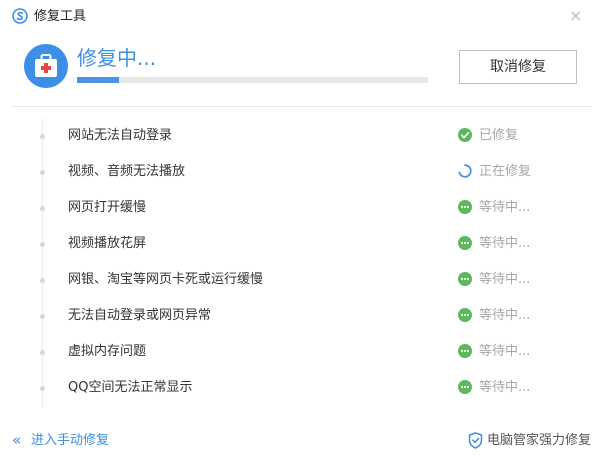 Image resolution: width=604 pixels, height=460 pixels. Describe the element at coordinates (17, 440) in the screenshot. I see `double-chevron-left-icon: «` at that location.